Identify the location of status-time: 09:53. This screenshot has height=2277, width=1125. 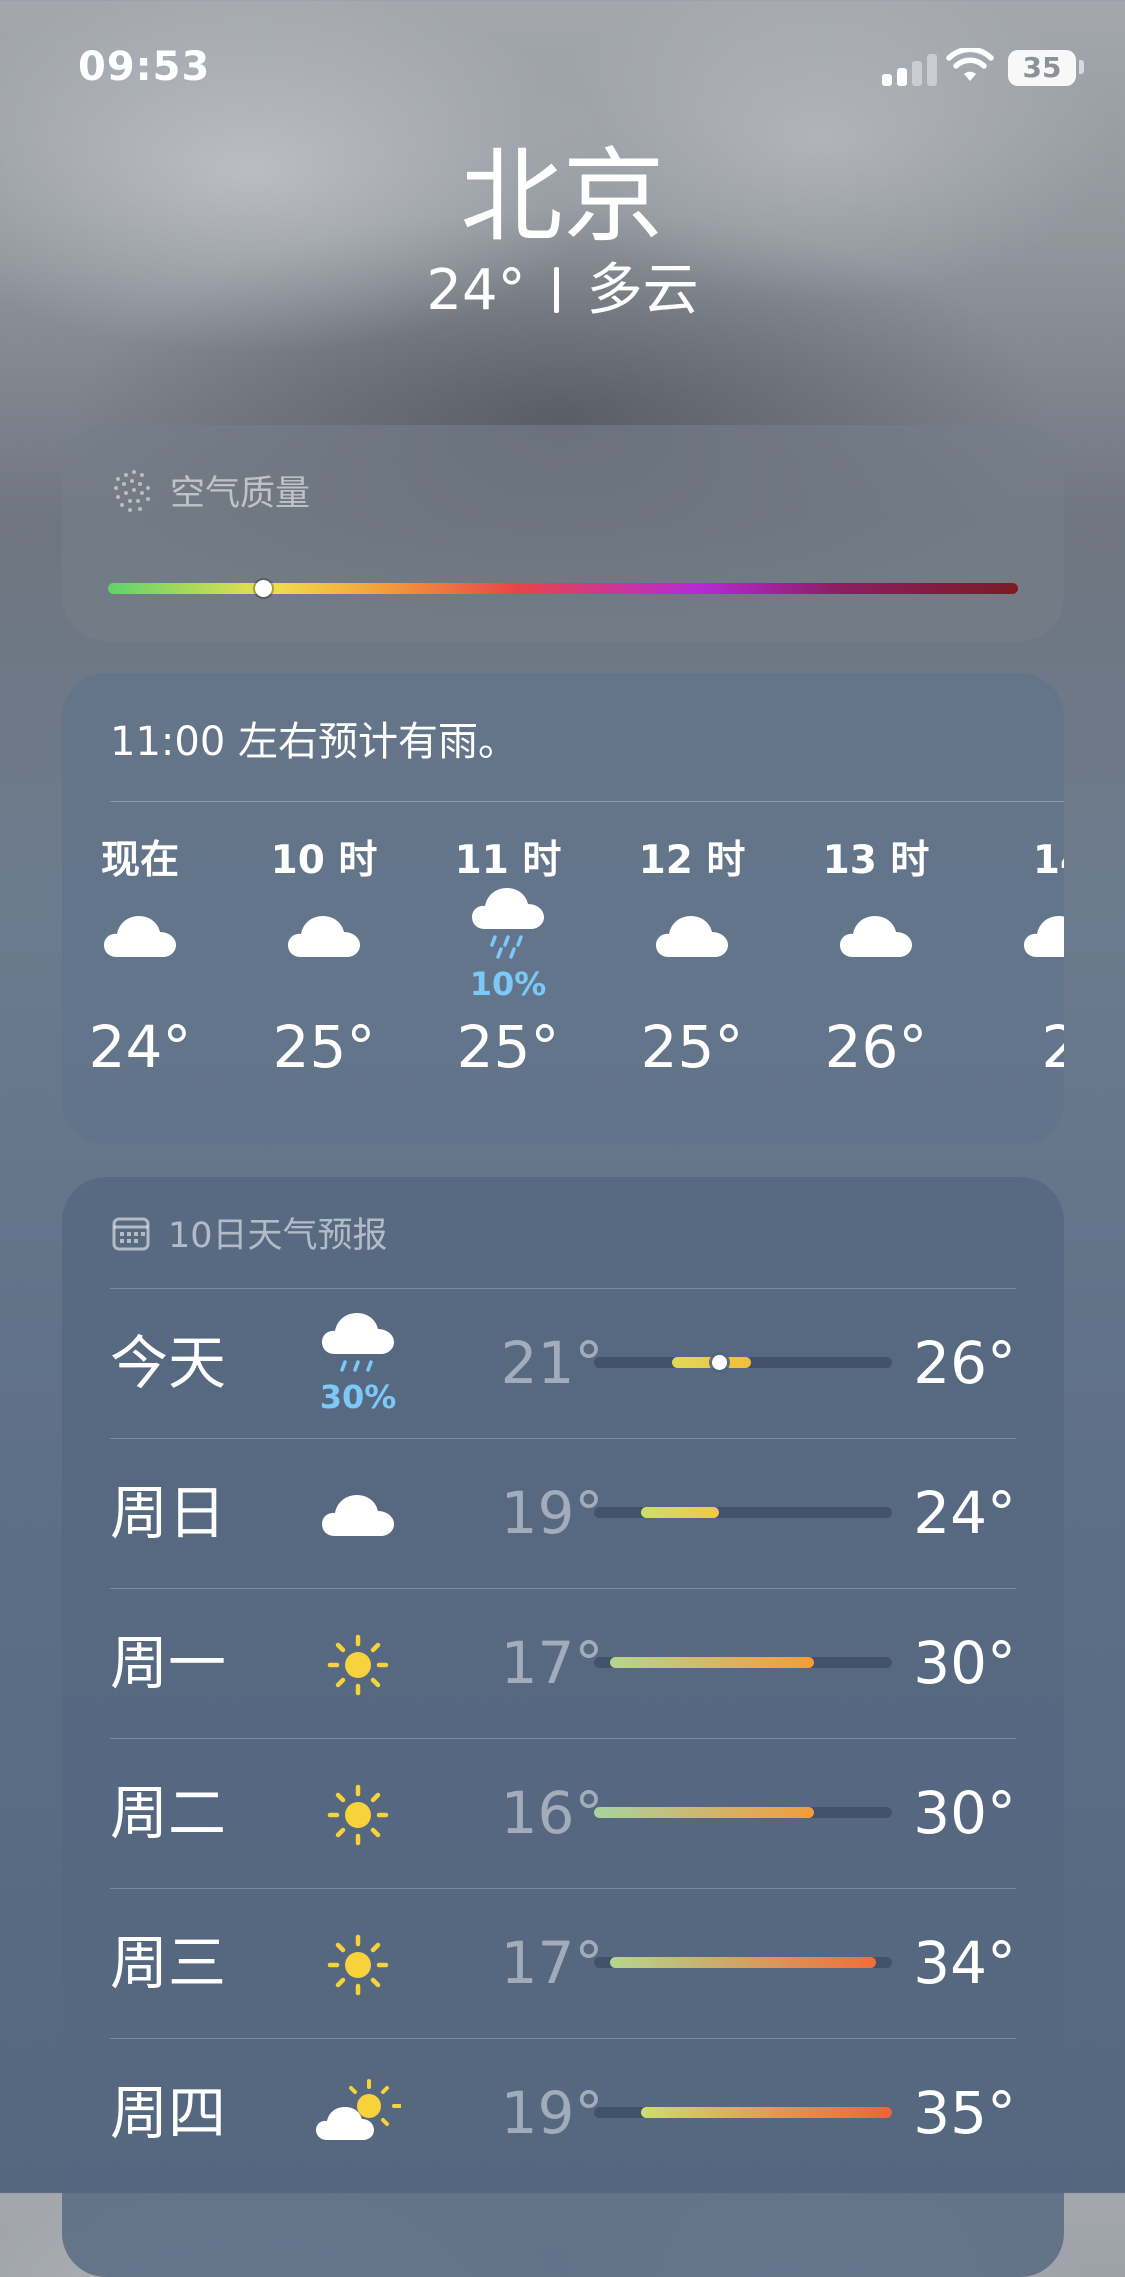
(144, 67).